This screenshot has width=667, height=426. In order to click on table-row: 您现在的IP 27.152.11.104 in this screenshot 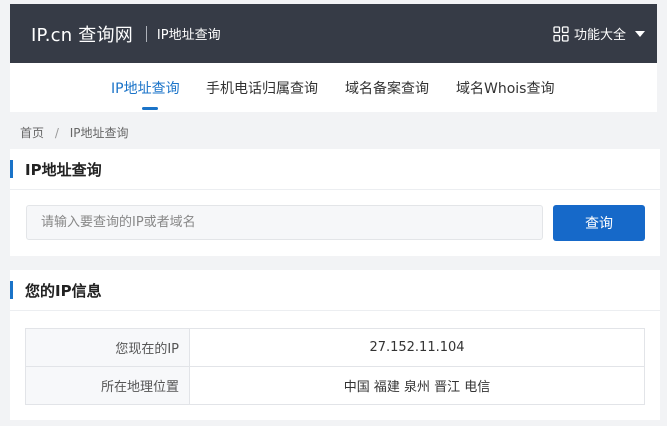, I will do `click(335, 347)`.